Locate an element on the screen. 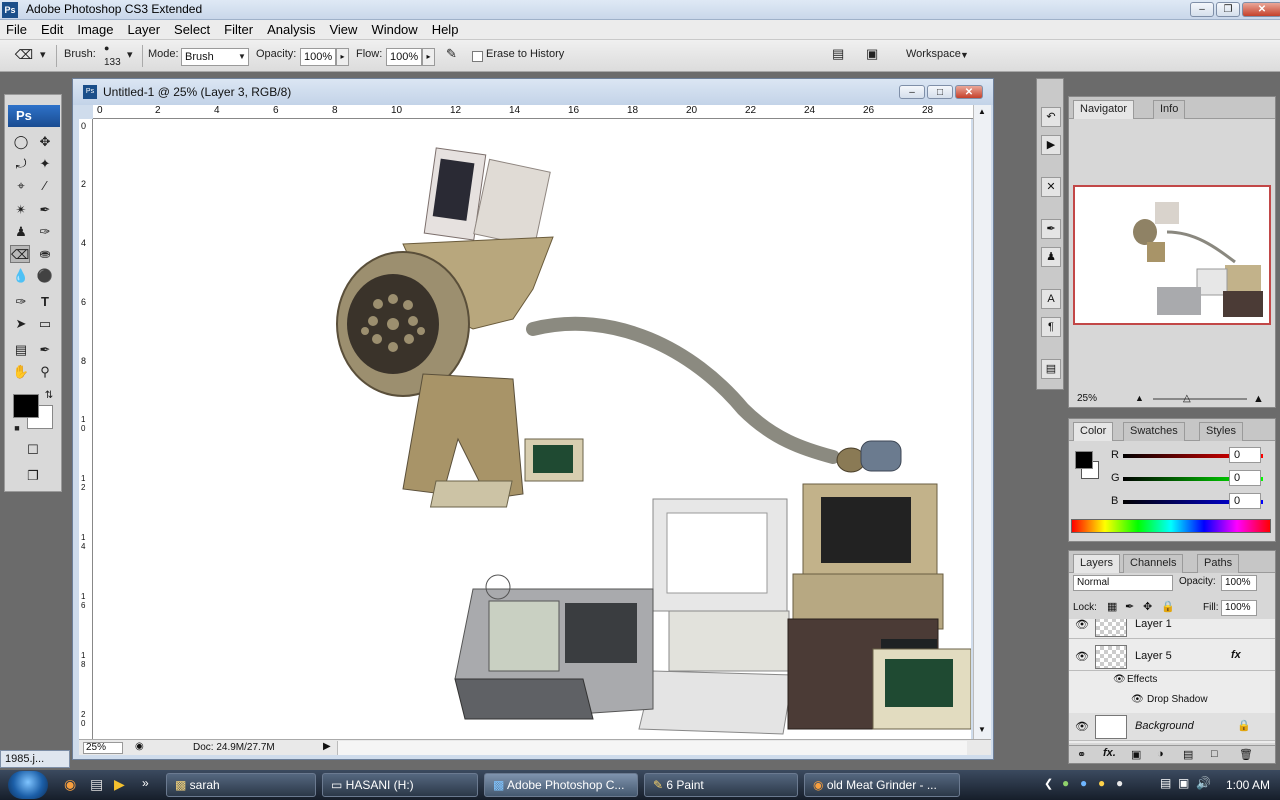 The width and height of the screenshot is (1280, 800). status-menu-icon: ◉ is located at coordinates (139, 746).